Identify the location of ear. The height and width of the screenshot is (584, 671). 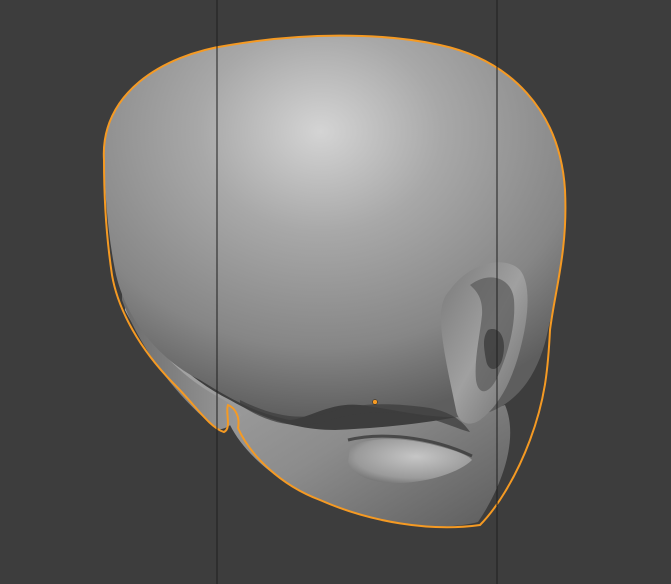
(484, 343).